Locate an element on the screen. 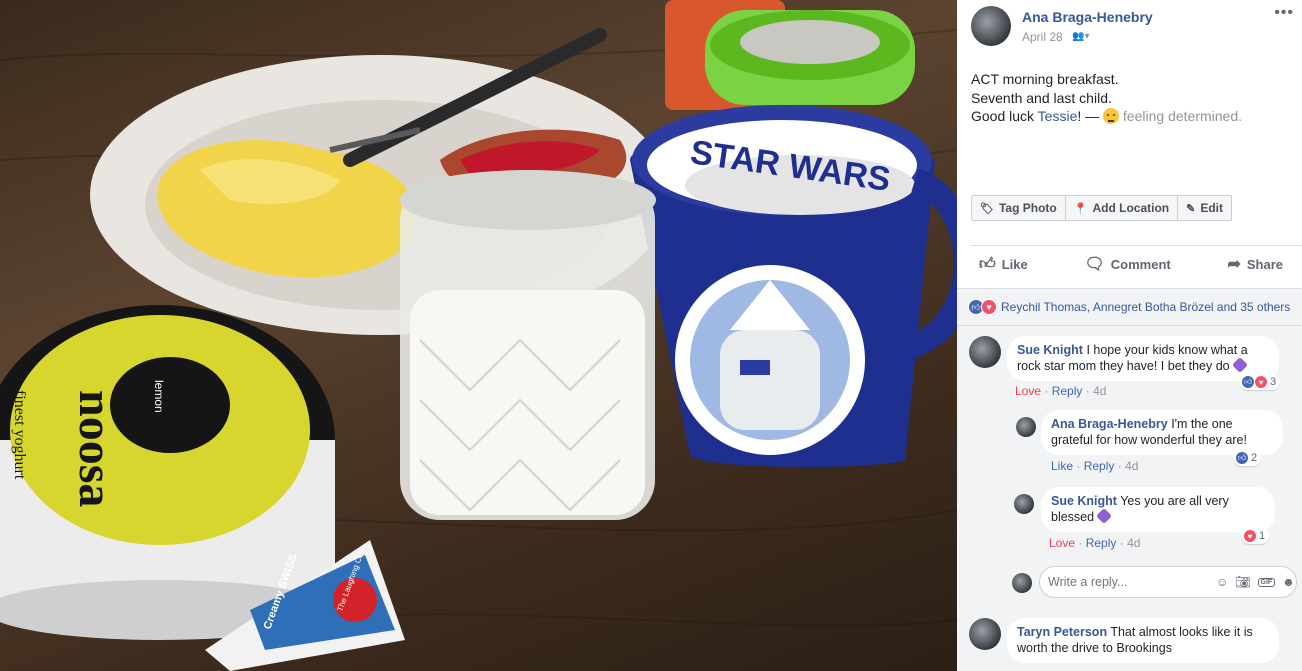 This screenshot has width=1302, height=671. reaction-count: 👍︎ ♥ 3 is located at coordinates (1260, 382).